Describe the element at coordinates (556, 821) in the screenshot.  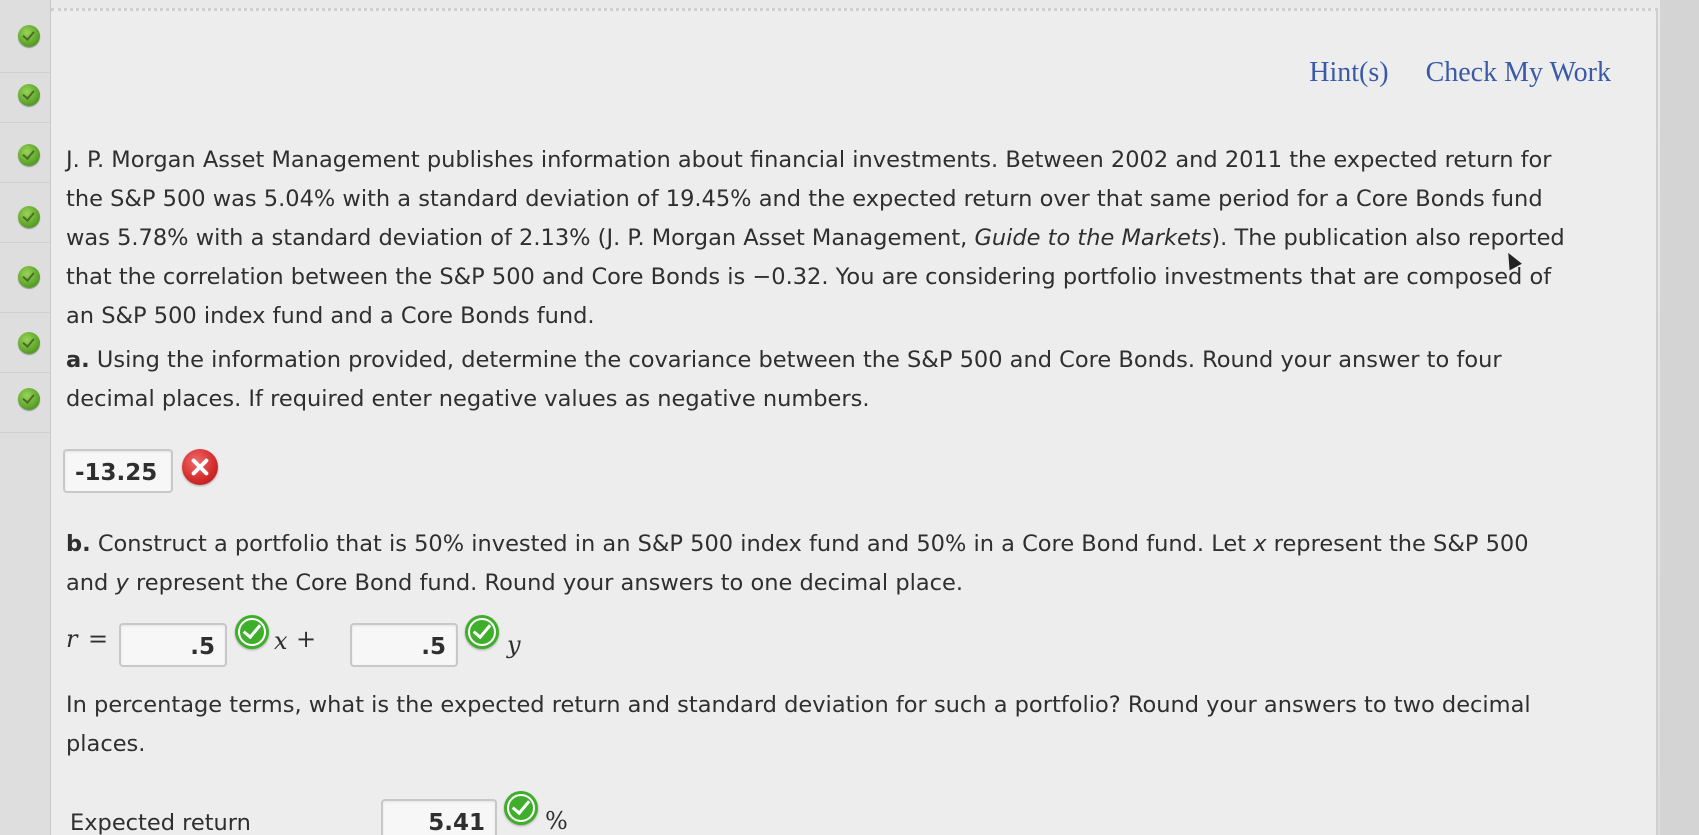
I see `percent-unit: %` at that location.